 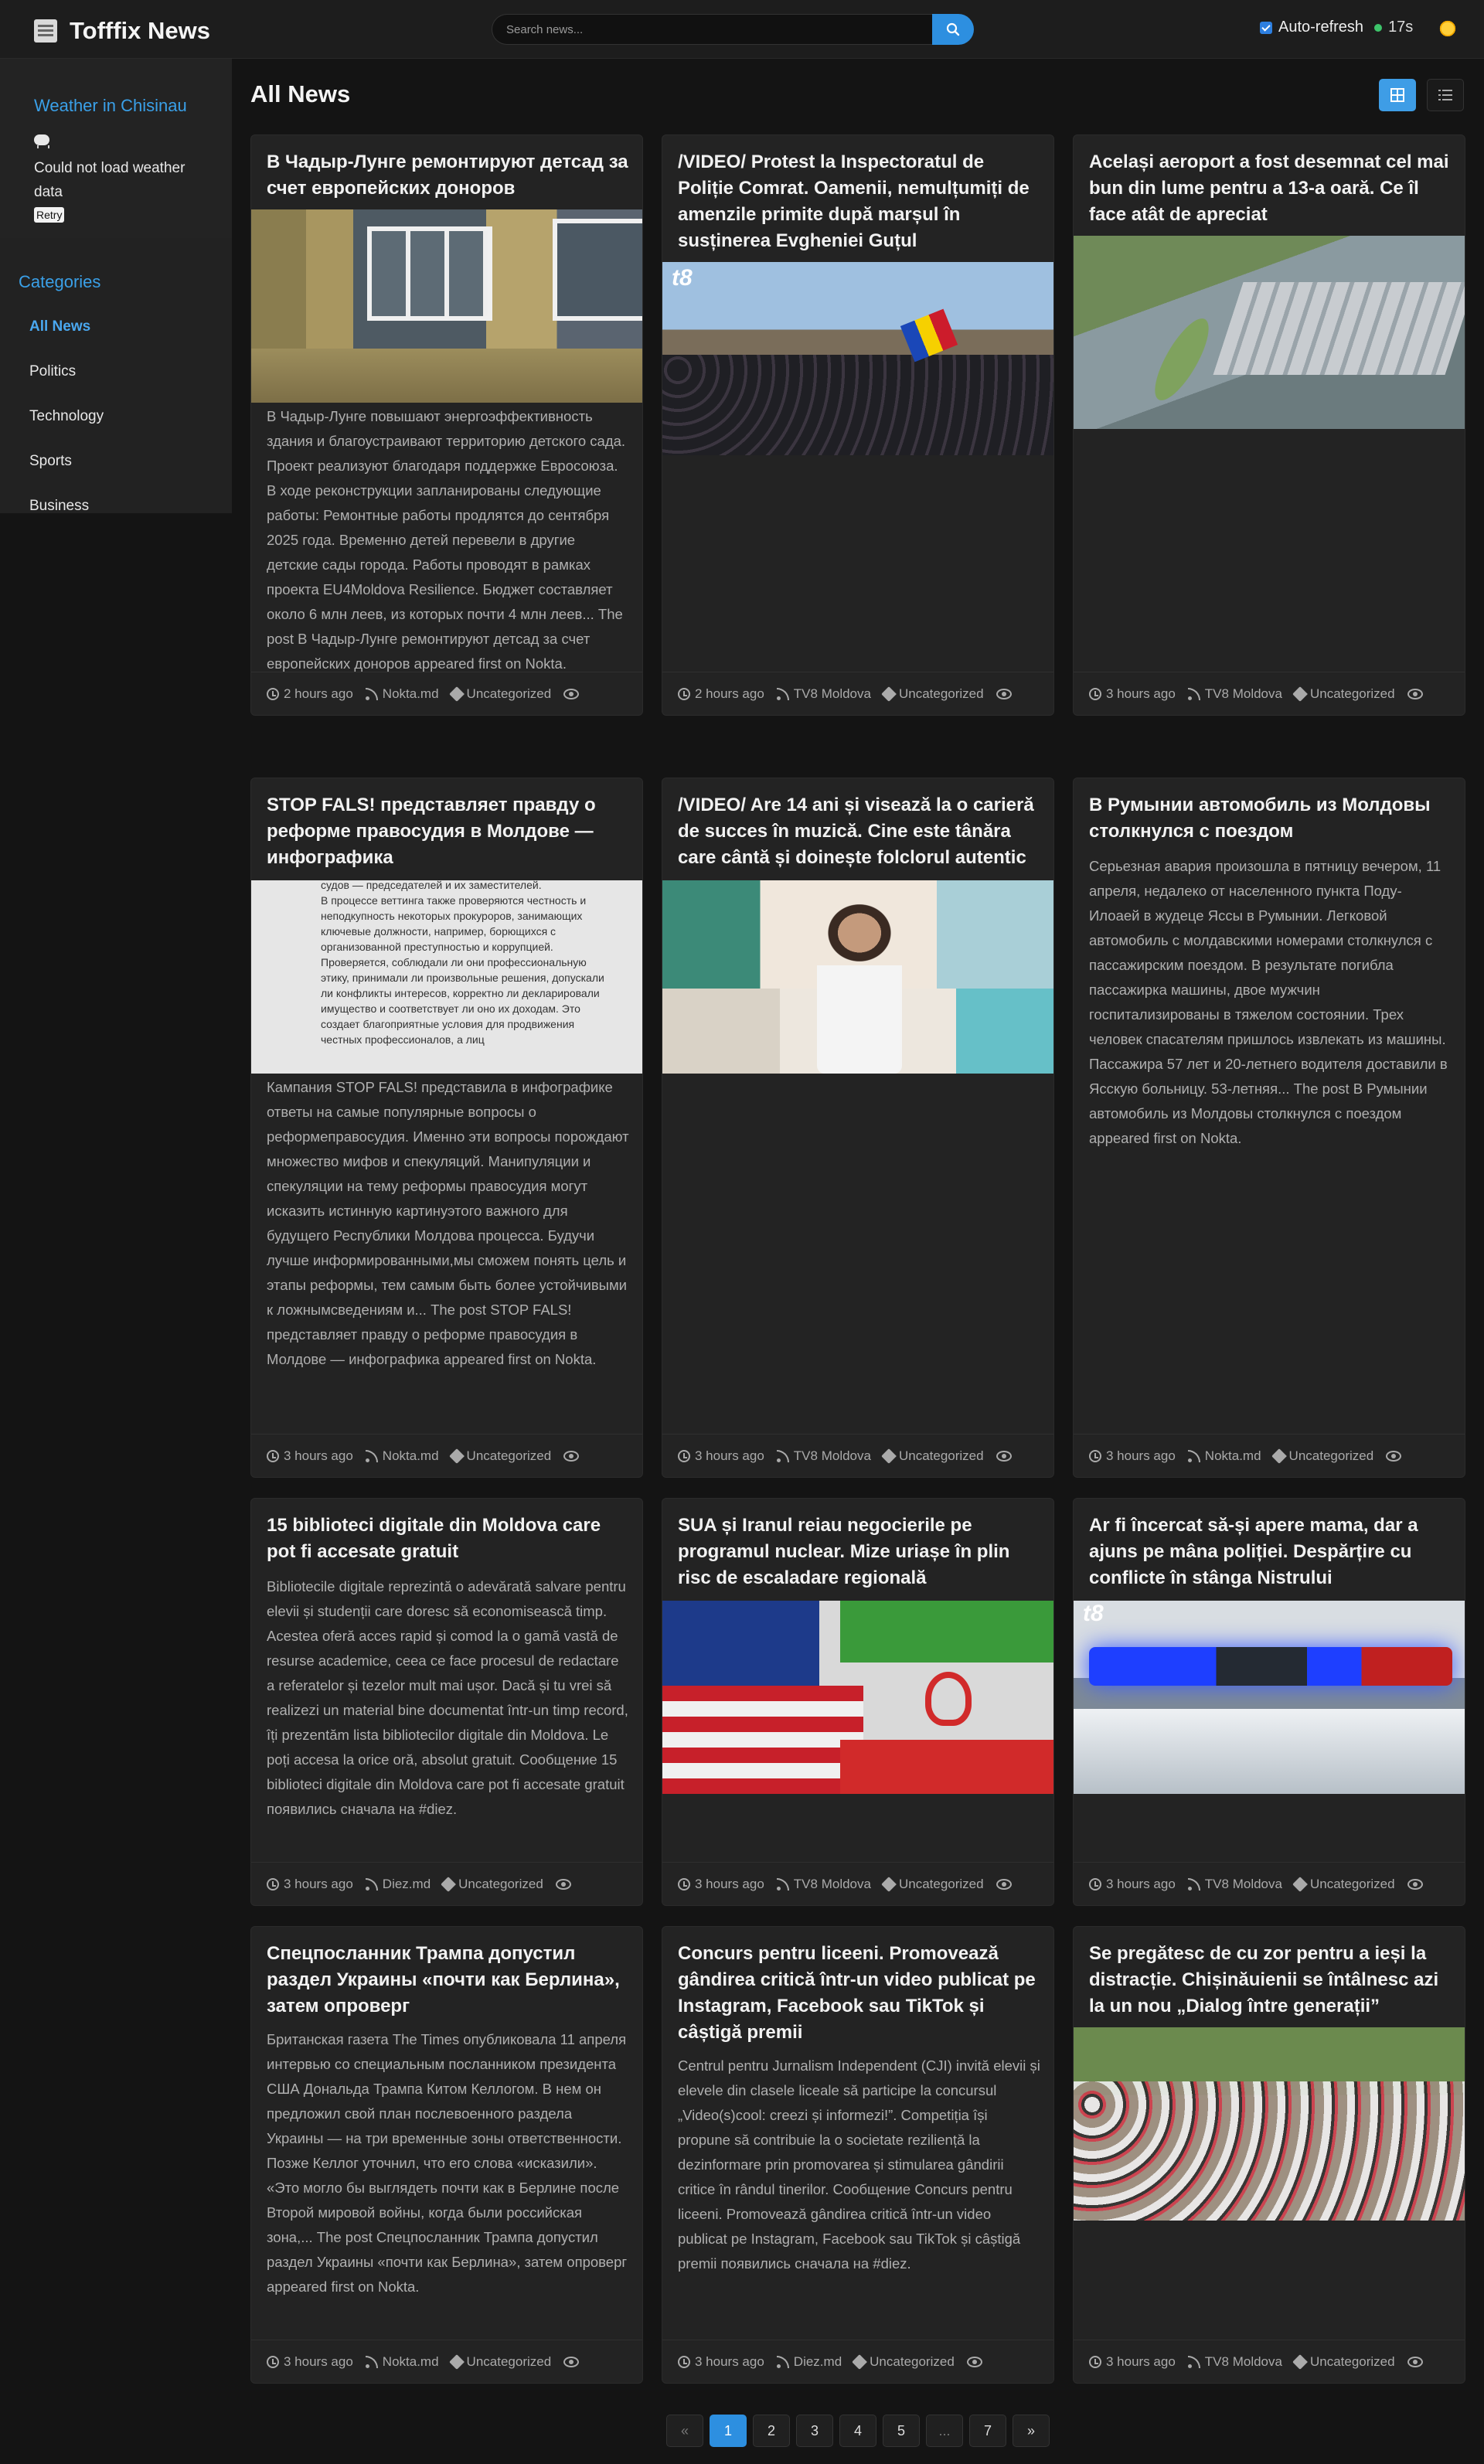 What do you see at coordinates (1397, 95) in the screenshot?
I see `grid-view-button` at bounding box center [1397, 95].